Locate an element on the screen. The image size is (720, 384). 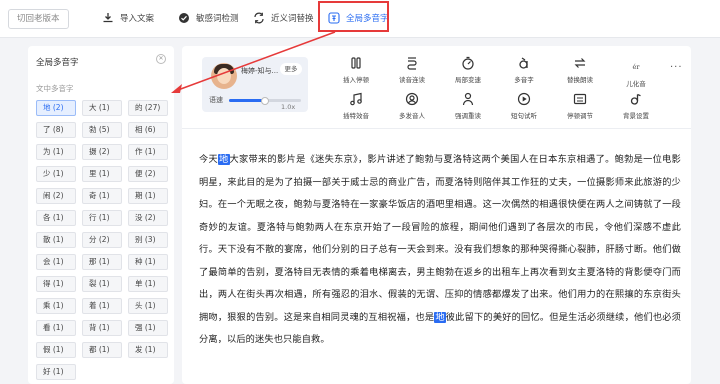
synonym-replace-button: 近义词替换 is located at coordinates (283, 18).